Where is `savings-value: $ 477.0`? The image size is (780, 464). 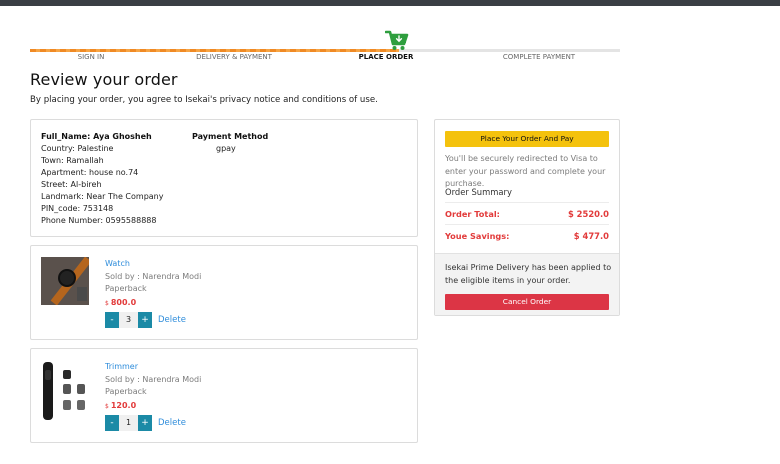
savings-value: $ 477.0 is located at coordinates (591, 236).